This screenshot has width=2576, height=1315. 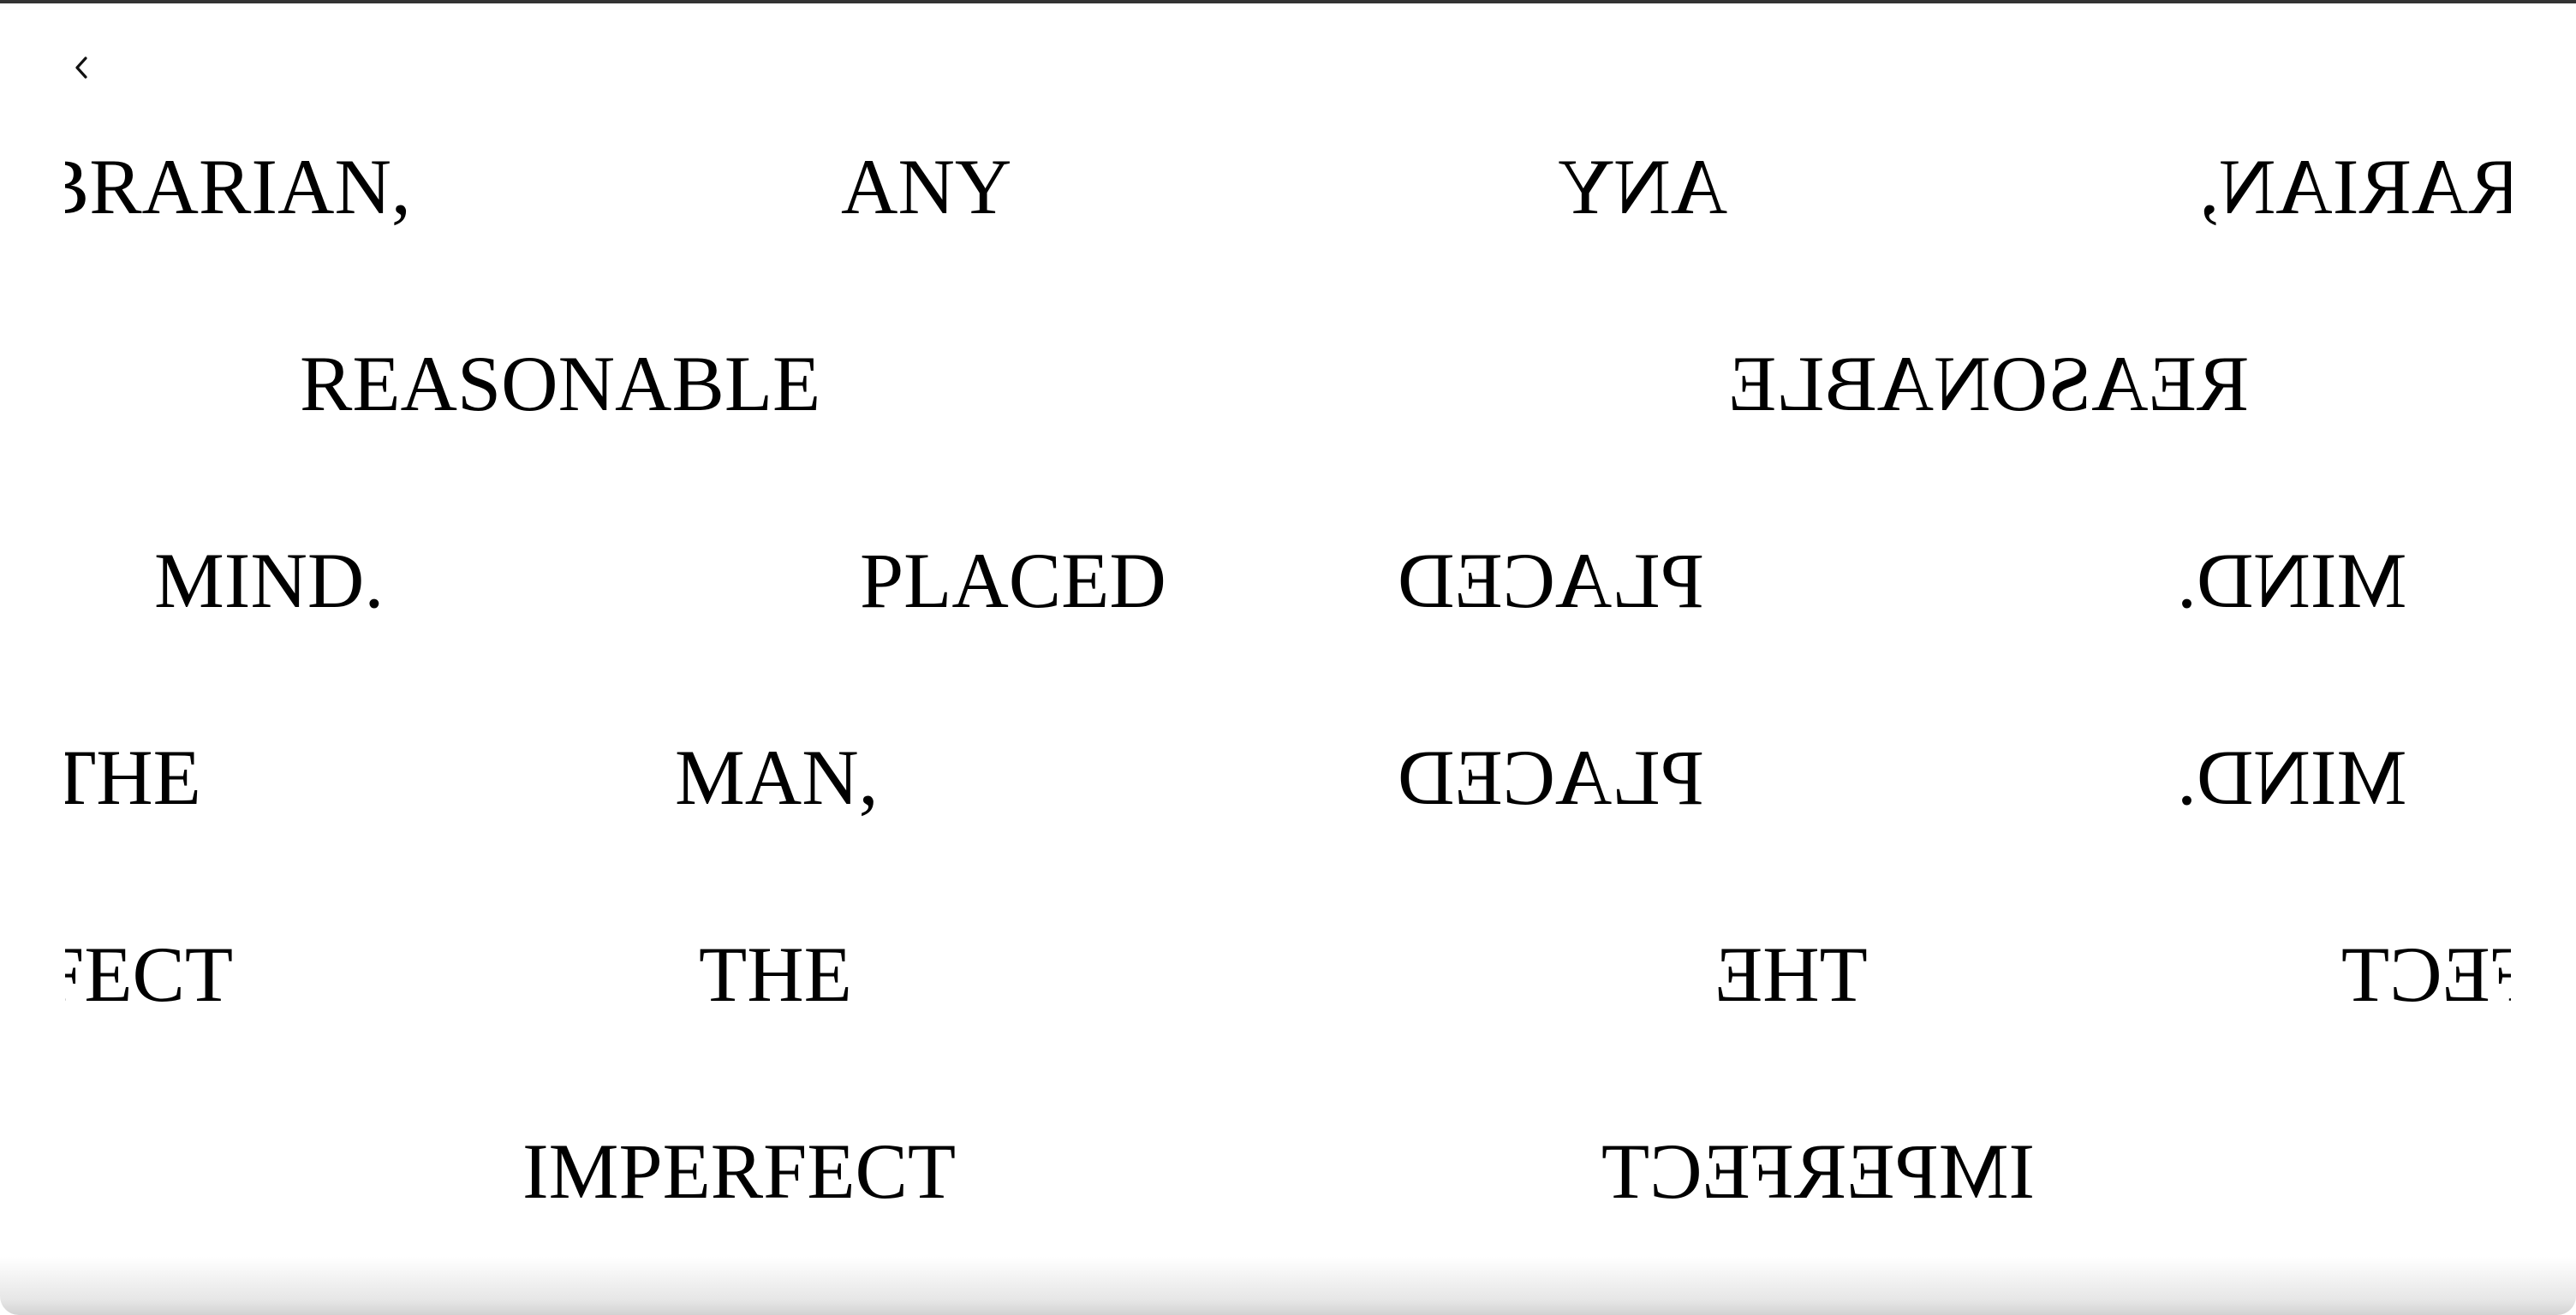 What do you see at coordinates (238, 186) in the screenshot?
I see `word-left-0-0: LIBRARIAN,` at bounding box center [238, 186].